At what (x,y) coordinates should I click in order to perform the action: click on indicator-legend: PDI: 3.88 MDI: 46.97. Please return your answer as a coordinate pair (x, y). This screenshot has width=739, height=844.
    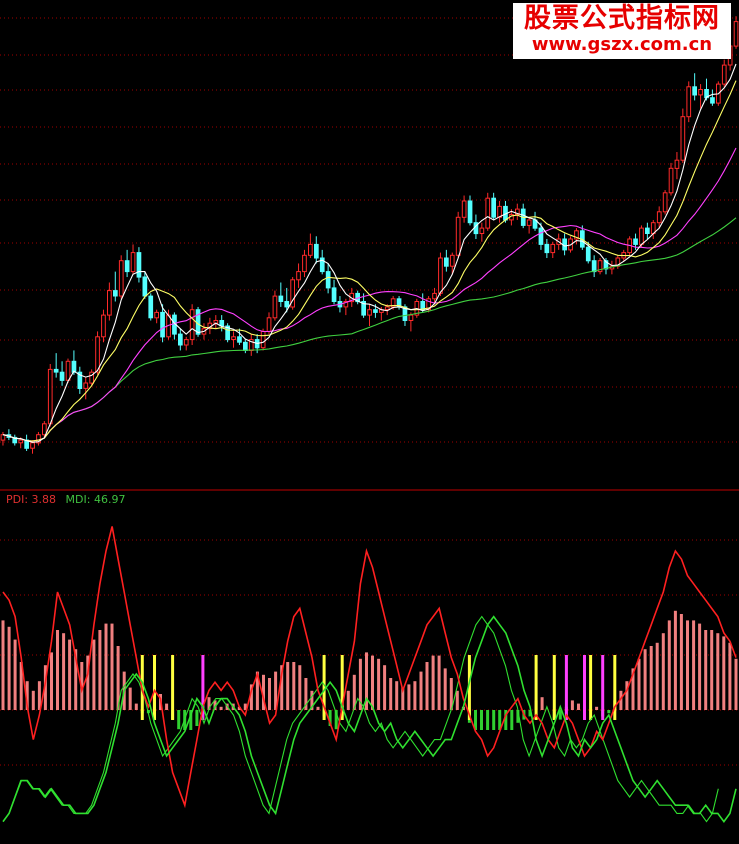
    Looking at the image, I should click on (65, 499).